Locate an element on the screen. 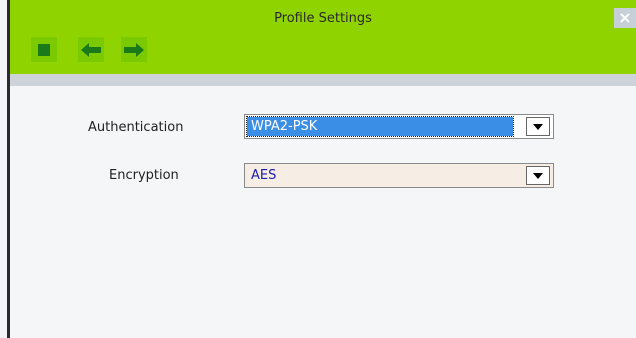 The image size is (636, 338). encryption-label: Encryption is located at coordinates (144, 175).